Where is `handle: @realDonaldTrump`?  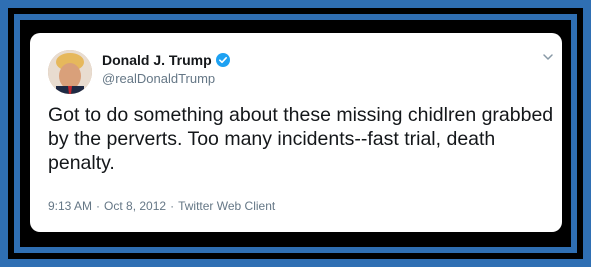 handle: @realDonaldTrump is located at coordinates (166, 78).